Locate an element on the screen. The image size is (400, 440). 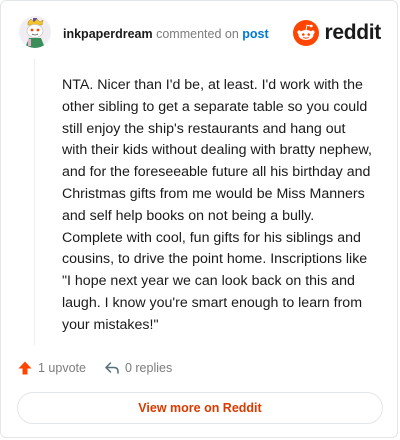
comment-header: inkpaperdream commented on post reddit is located at coordinates (200, 34).